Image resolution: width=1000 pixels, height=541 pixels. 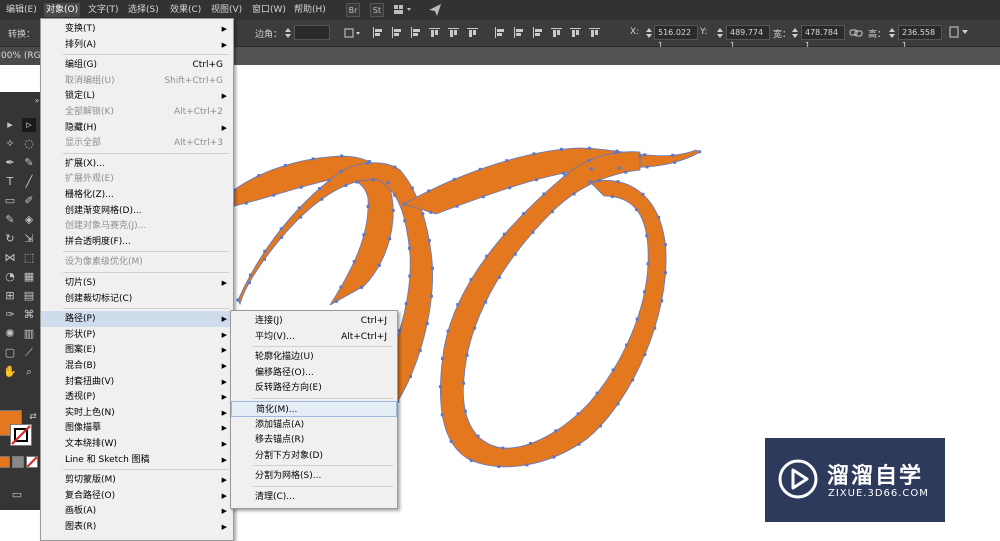 I want to click on object-menu-item: 图案(E) ▶, so click(x=137, y=350).